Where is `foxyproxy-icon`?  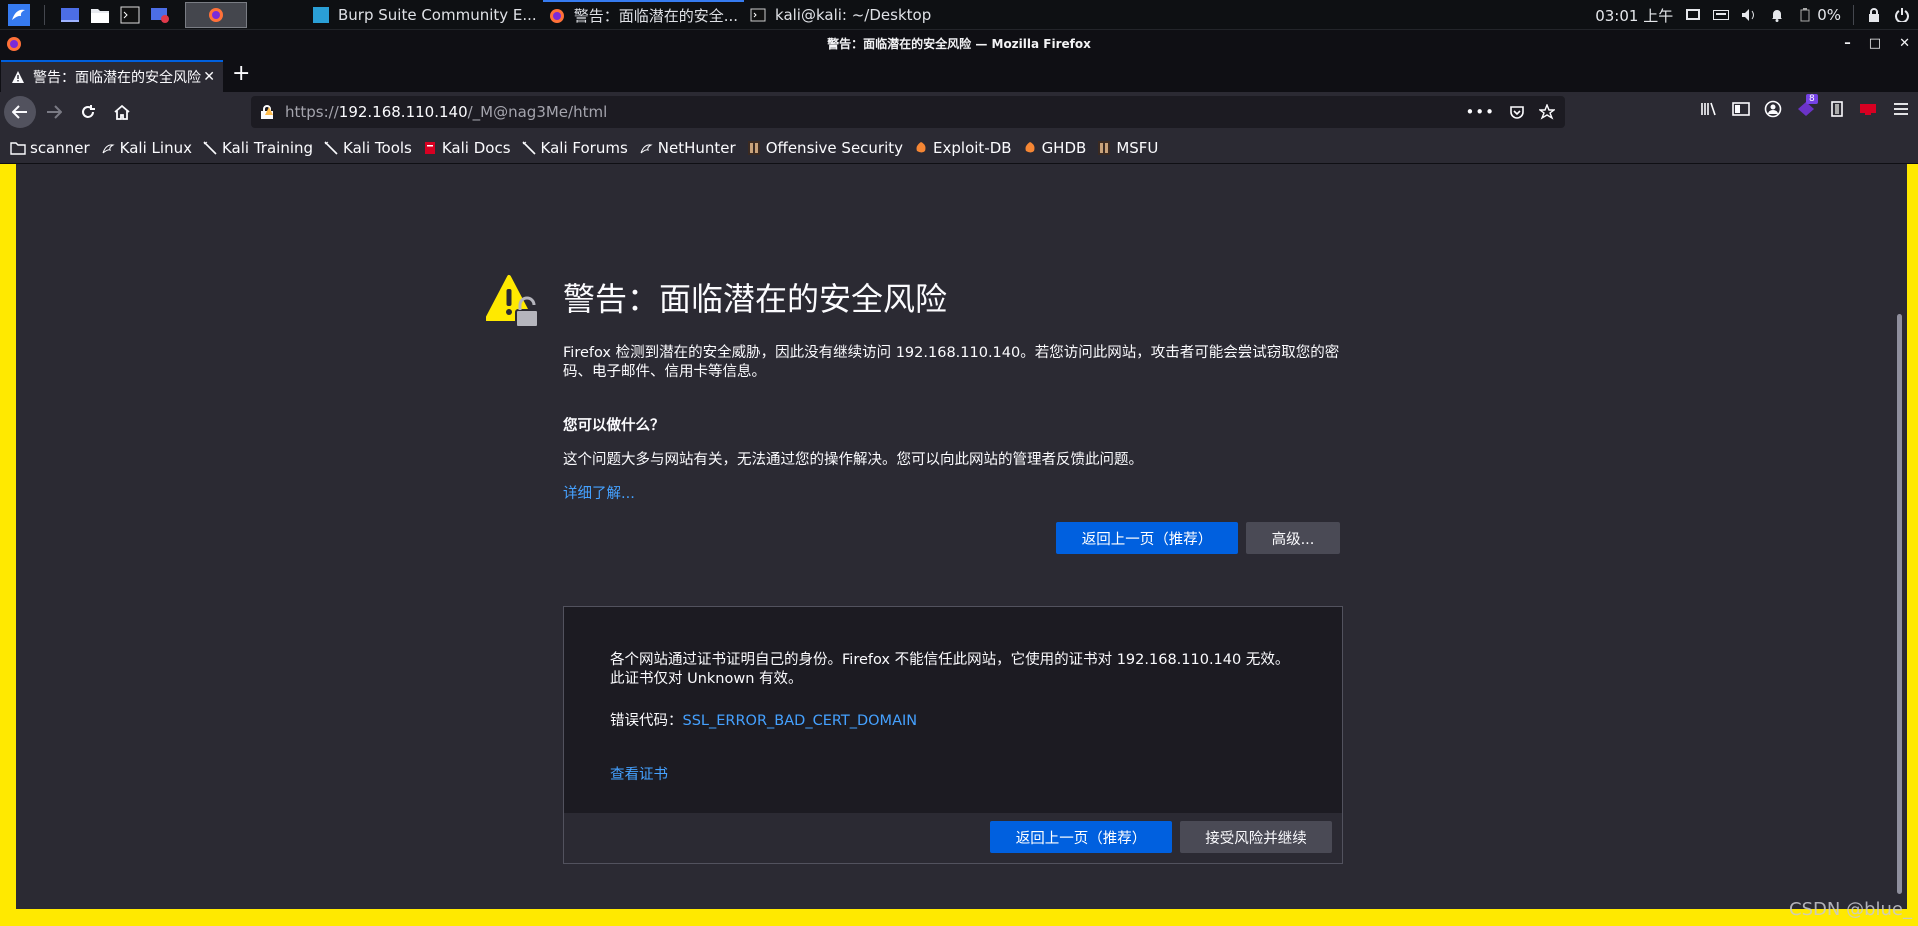
foxyproxy-icon is located at coordinates (1868, 109).